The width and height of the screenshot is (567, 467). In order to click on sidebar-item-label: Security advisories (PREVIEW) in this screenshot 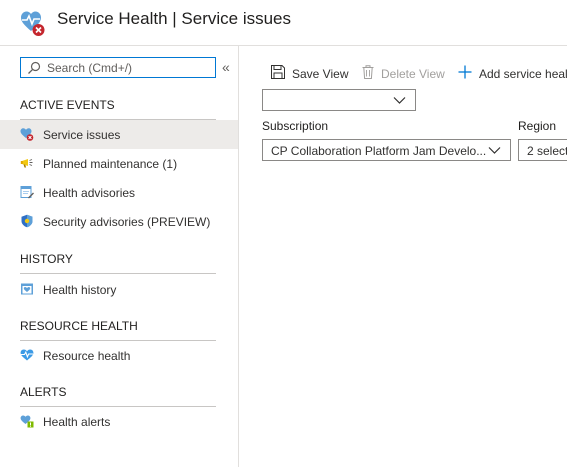, I will do `click(127, 222)`.